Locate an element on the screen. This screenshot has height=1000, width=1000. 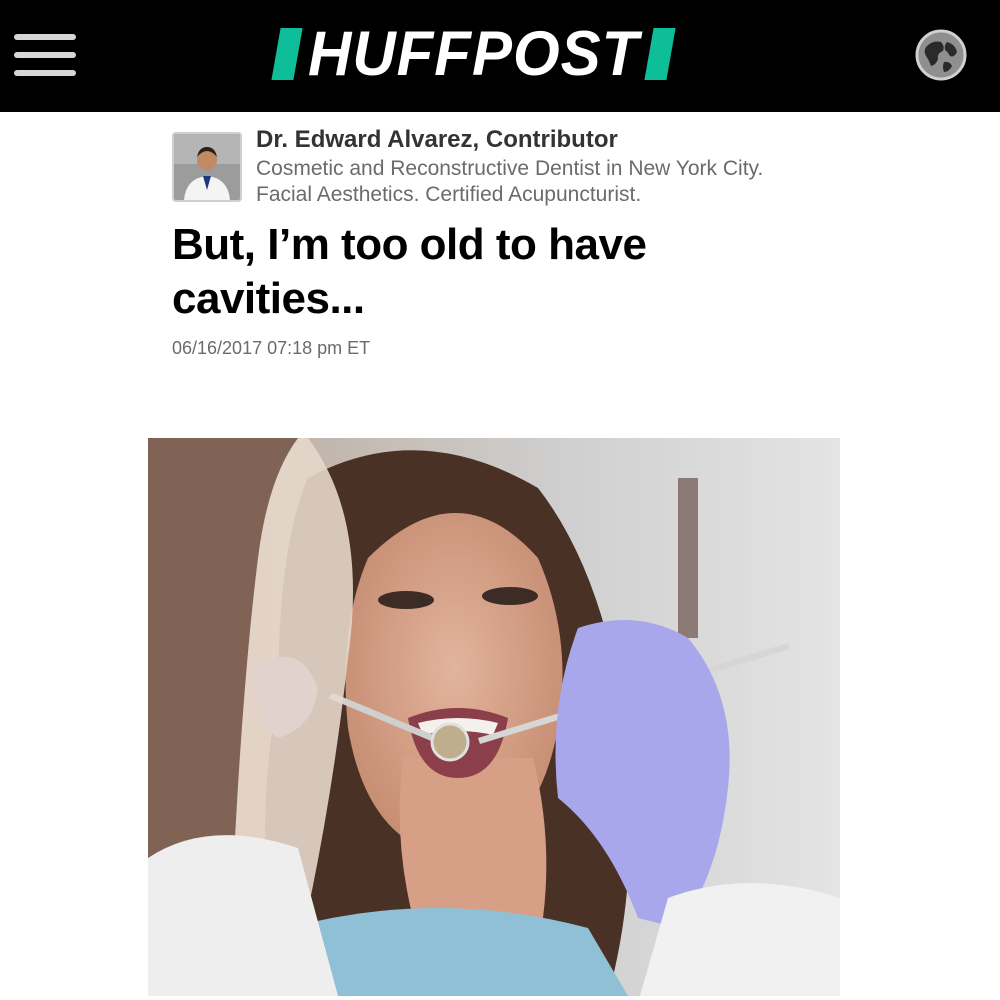
top-navigation-bar: HUFFPOST is located at coordinates (500, 56).